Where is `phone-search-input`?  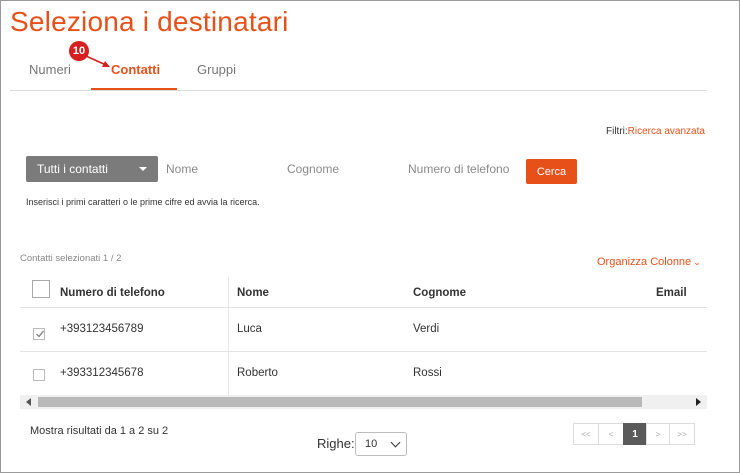
phone-search-input is located at coordinates (464, 169).